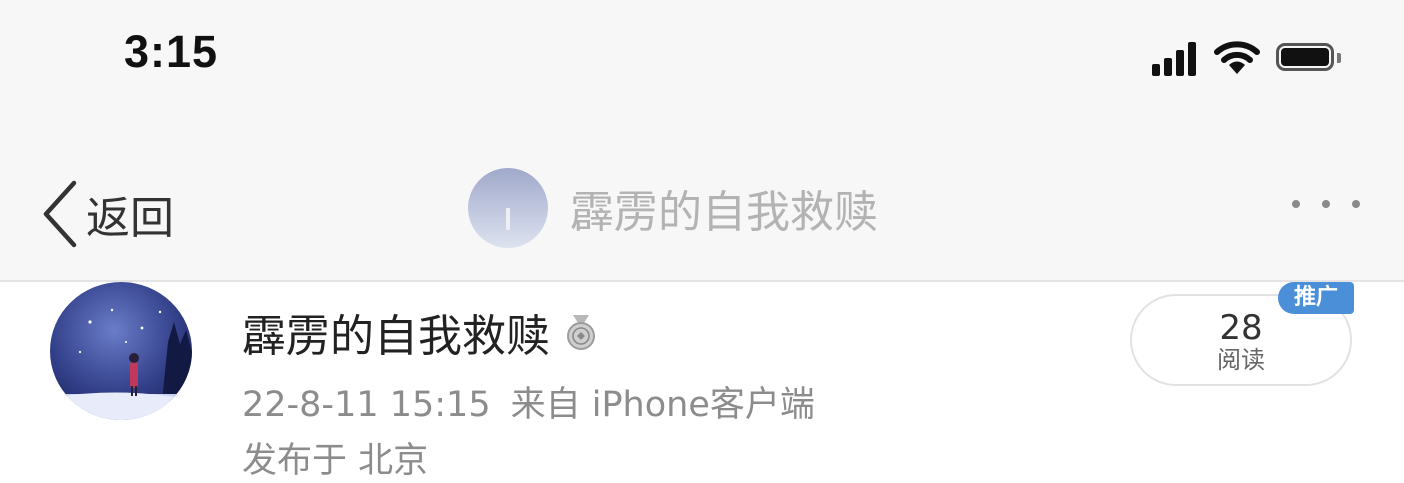 This screenshot has width=1404, height=483. Describe the element at coordinates (335, 461) in the screenshot. I see `post-location: 发布于 北京` at that location.